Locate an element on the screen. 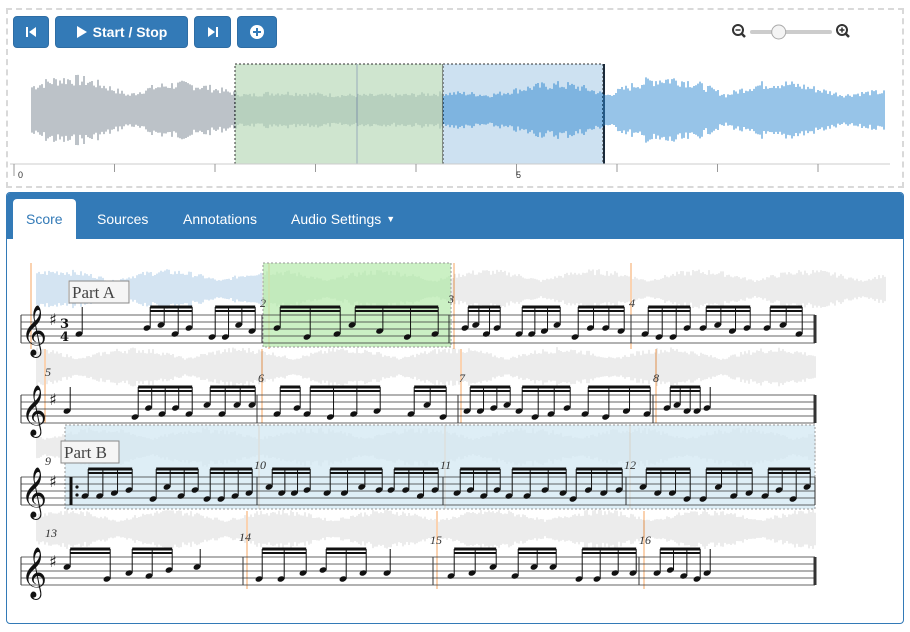 Image resolution: width=910 pixels, height=632 pixels. staff: 𝄞 ♯ is located at coordinates (418, 573).